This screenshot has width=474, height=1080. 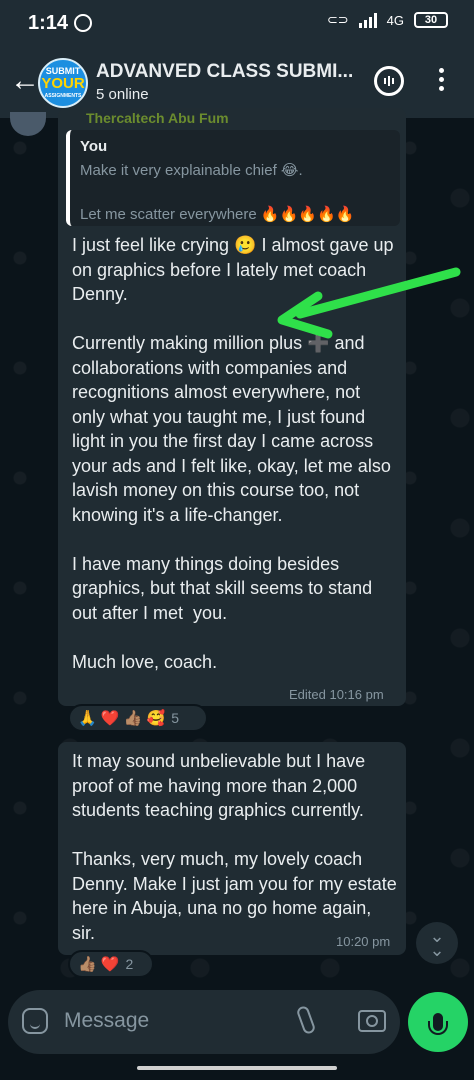 I want to click on signal-icon, so click(x=367, y=20).